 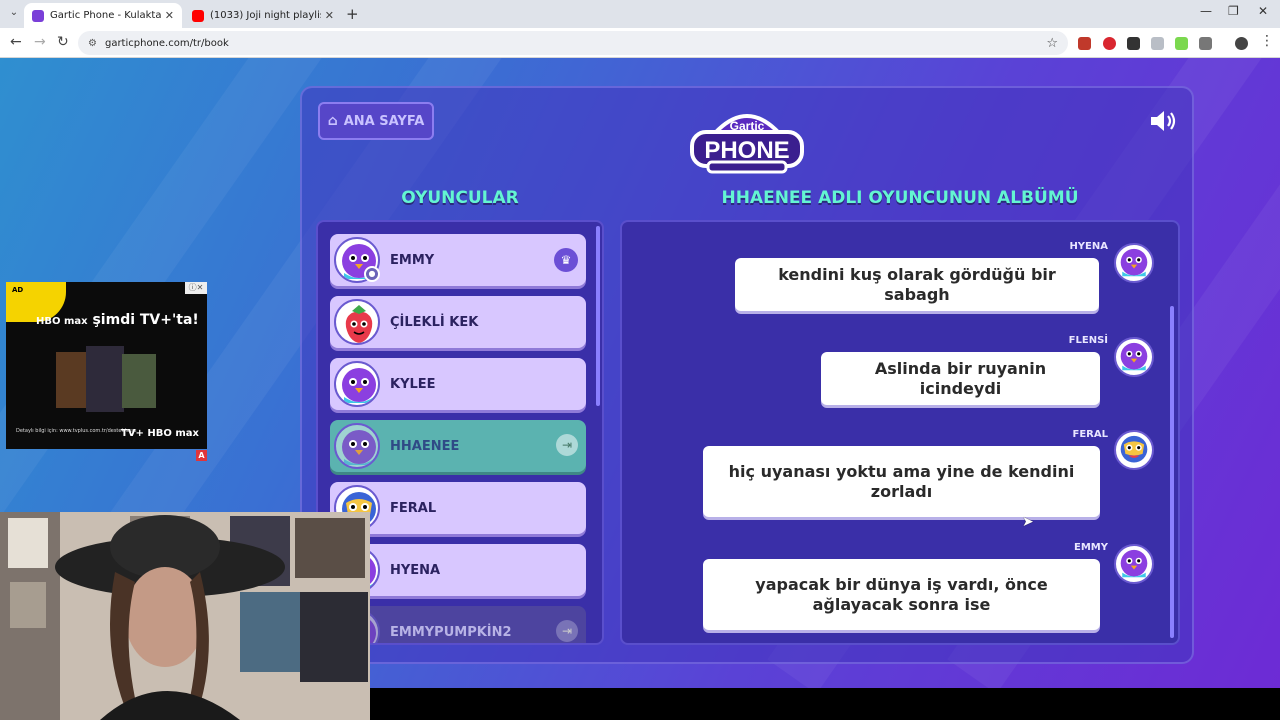 I want to click on address-bar: ⚙ garticphone.com/tr/book ☆, so click(x=573, y=43).